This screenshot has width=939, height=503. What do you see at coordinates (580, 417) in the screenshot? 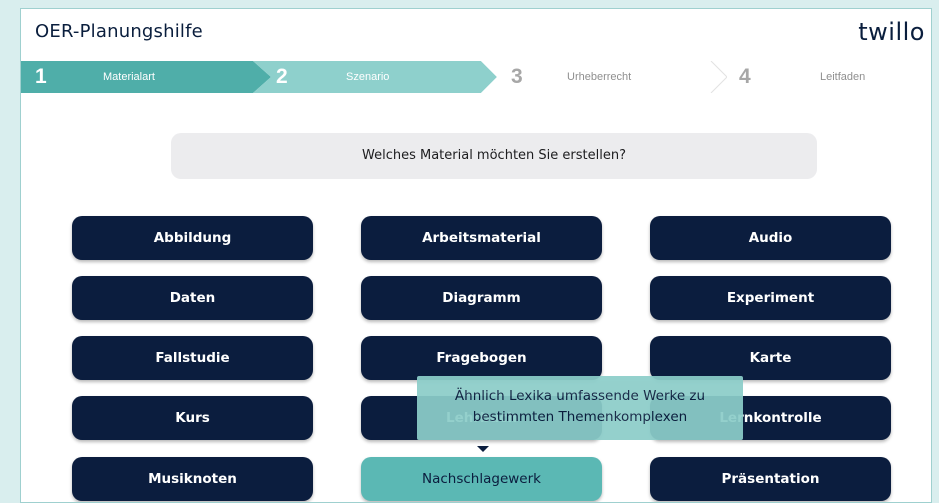
I see `tooltip-line-2: bestimmten Themenkomplexen` at bounding box center [580, 417].